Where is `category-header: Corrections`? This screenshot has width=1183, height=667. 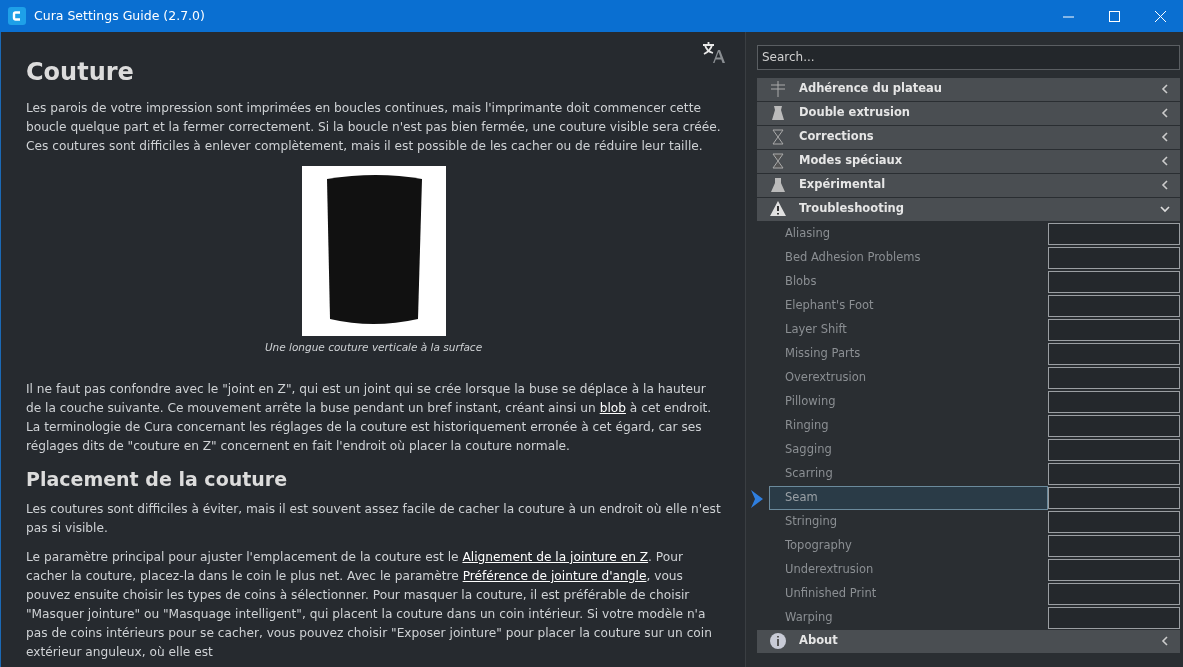 category-header: Corrections is located at coordinates (968, 137).